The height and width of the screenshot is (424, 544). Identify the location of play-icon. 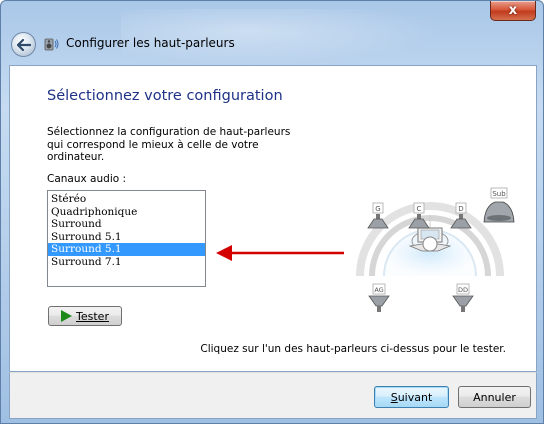
(67, 316).